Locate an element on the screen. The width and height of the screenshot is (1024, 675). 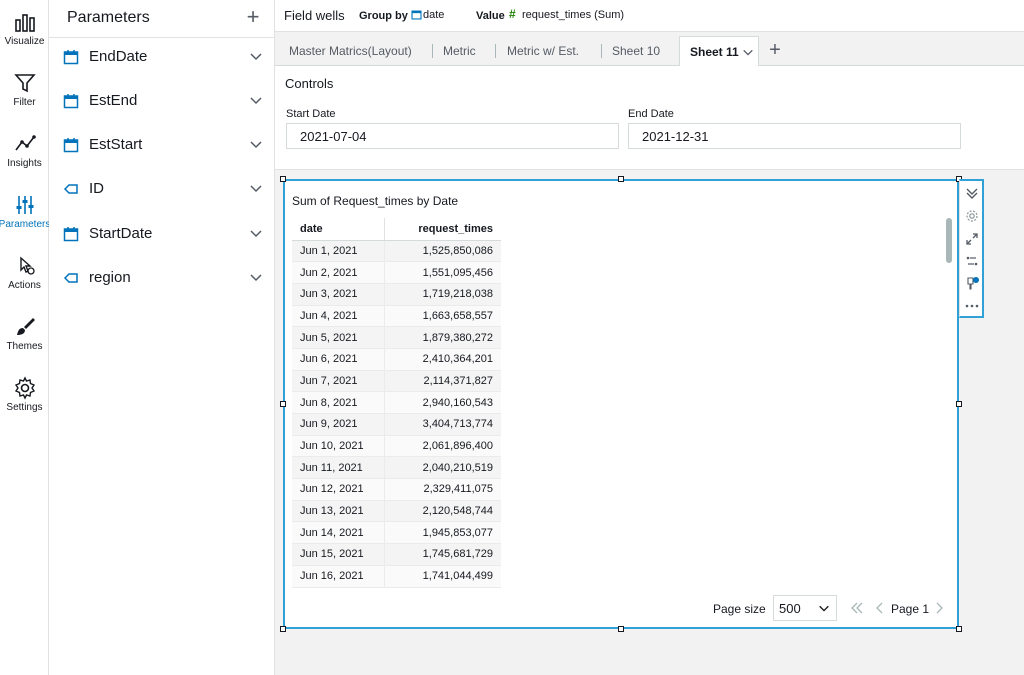
cell-request-times: 1,525,850,086 is located at coordinates (442, 251).